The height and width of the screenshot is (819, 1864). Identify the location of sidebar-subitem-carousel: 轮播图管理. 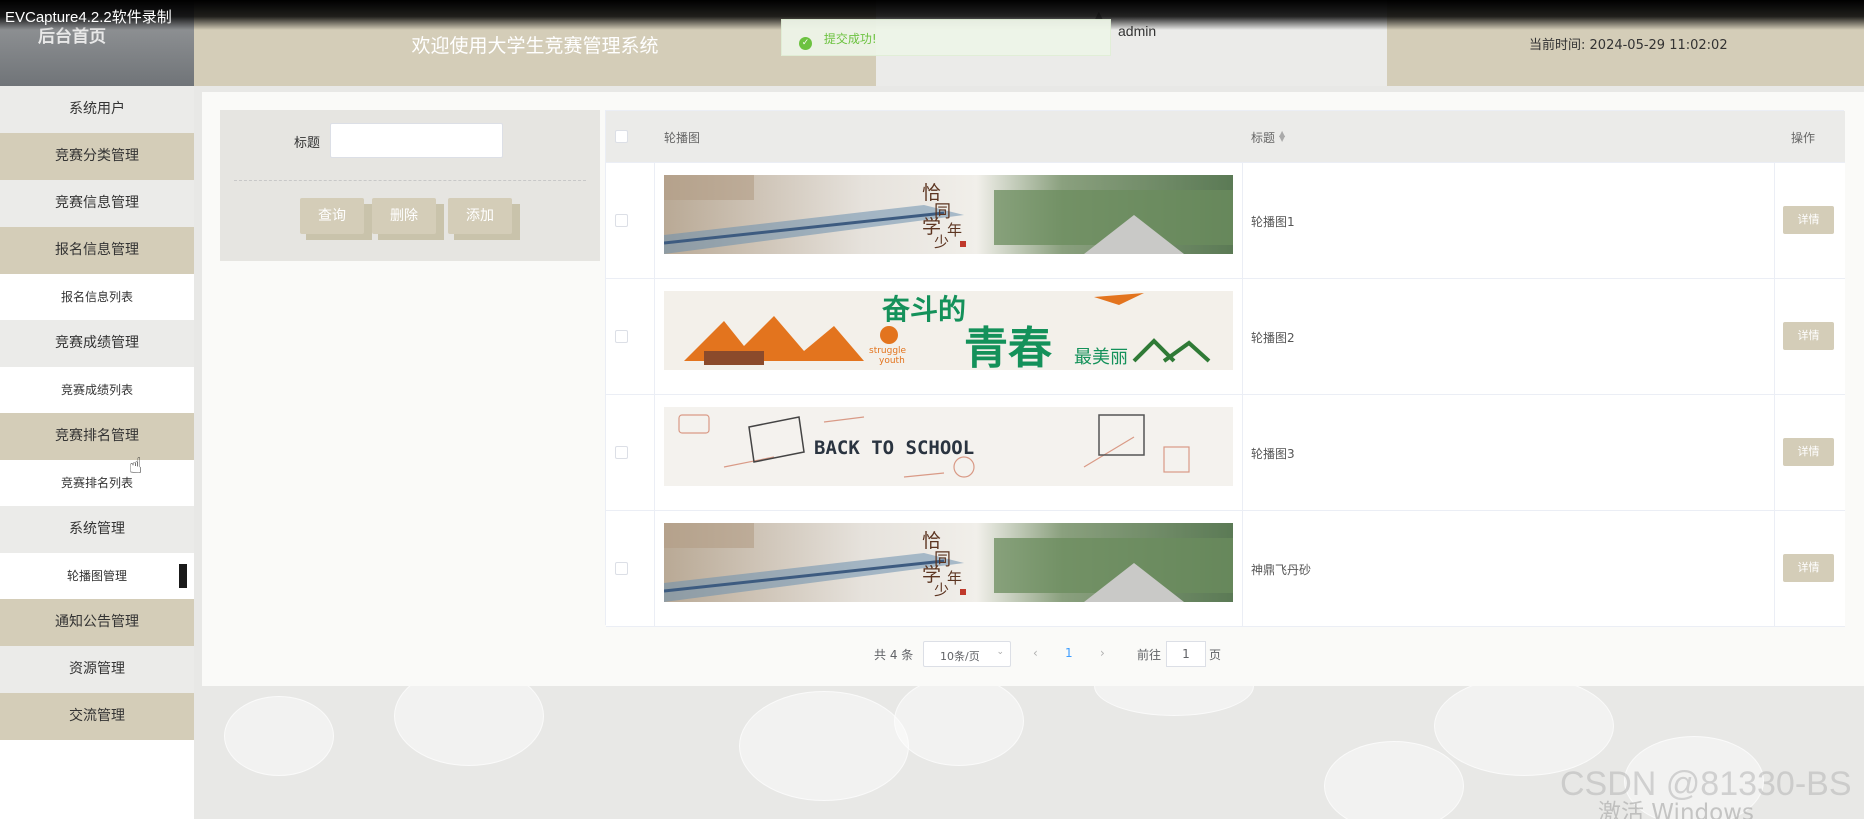
(97, 576).